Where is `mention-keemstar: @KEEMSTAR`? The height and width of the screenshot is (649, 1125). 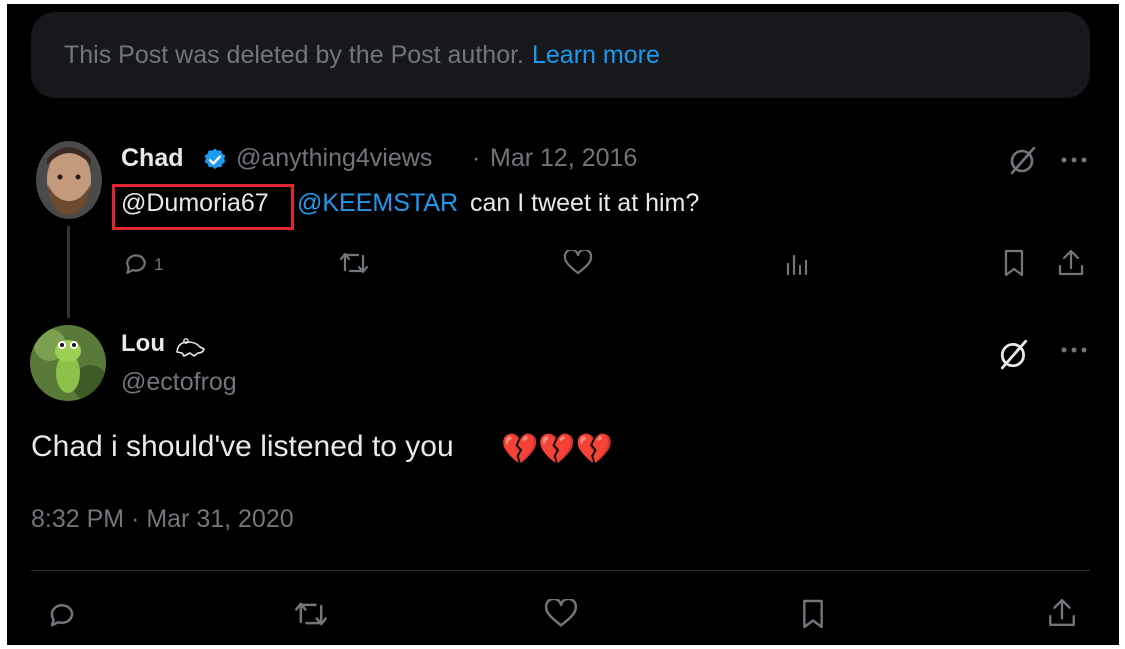 mention-keemstar: @KEEMSTAR is located at coordinates (377, 203).